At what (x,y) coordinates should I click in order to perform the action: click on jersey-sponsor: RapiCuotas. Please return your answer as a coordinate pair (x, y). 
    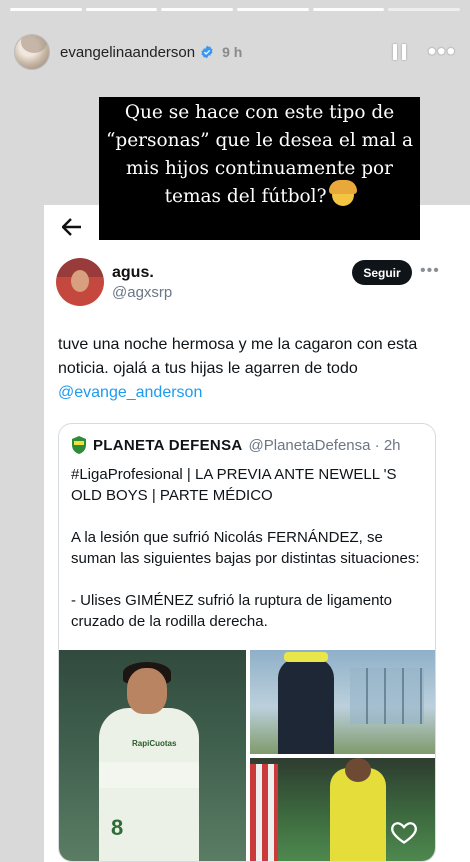
    Looking at the image, I should click on (154, 743).